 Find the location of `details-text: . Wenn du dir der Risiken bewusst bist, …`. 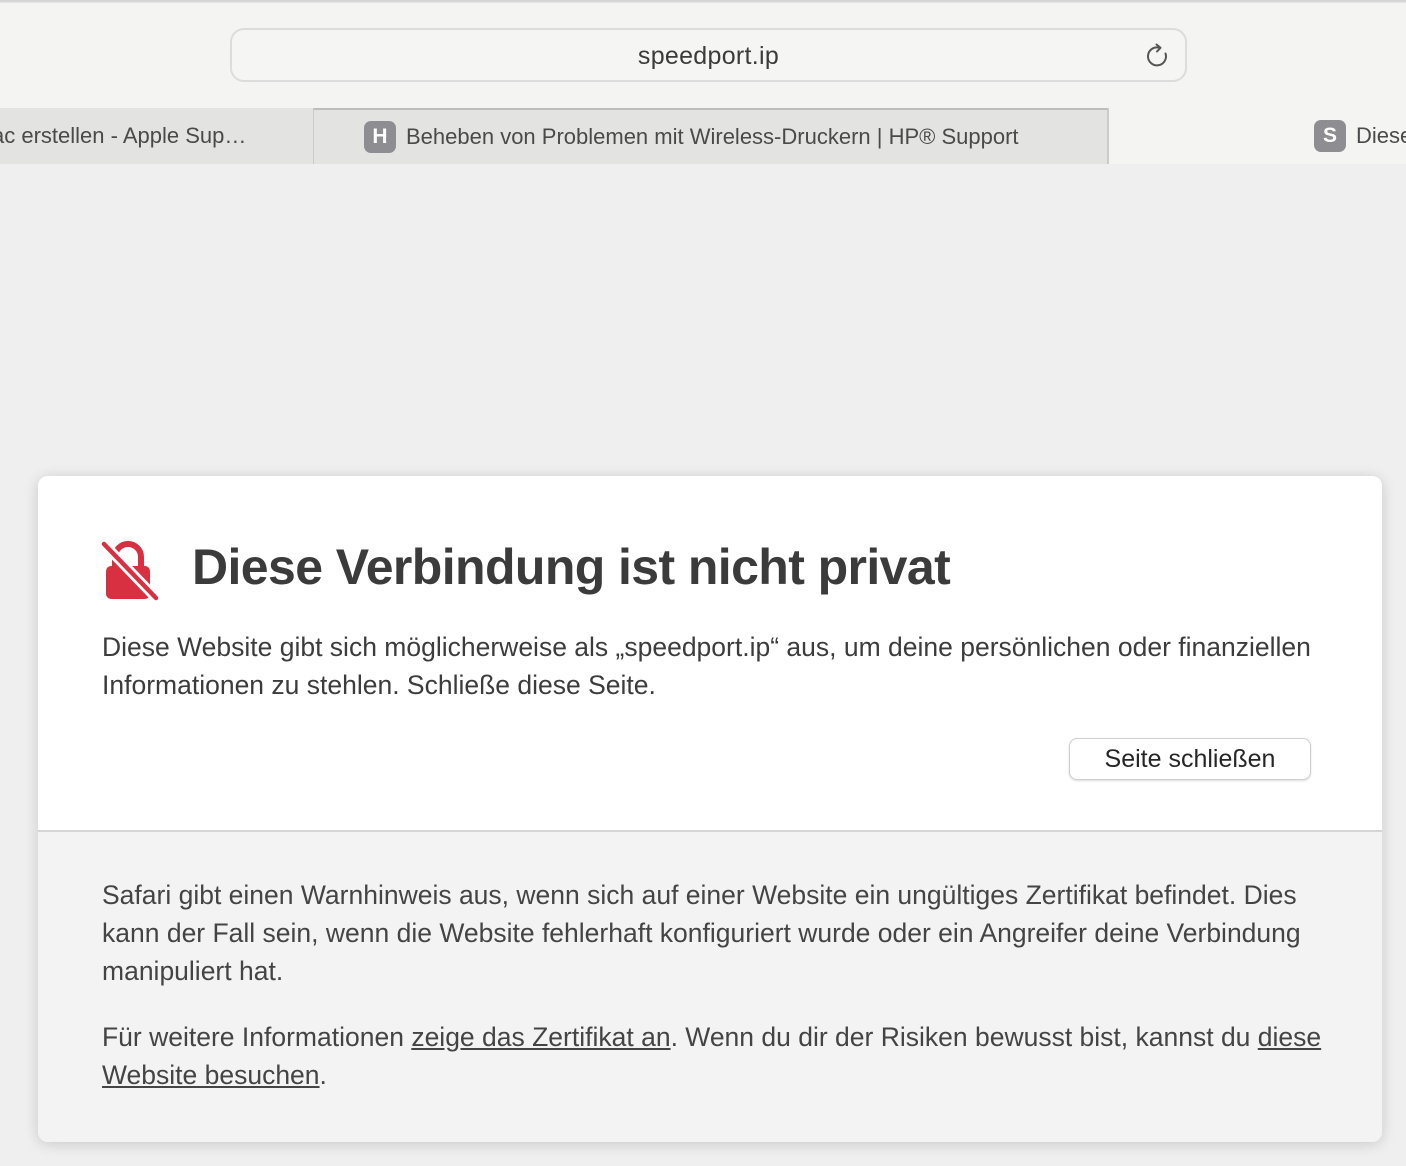

details-text: . Wenn du dir der Risiken bewusst bist, … is located at coordinates (964, 1037).